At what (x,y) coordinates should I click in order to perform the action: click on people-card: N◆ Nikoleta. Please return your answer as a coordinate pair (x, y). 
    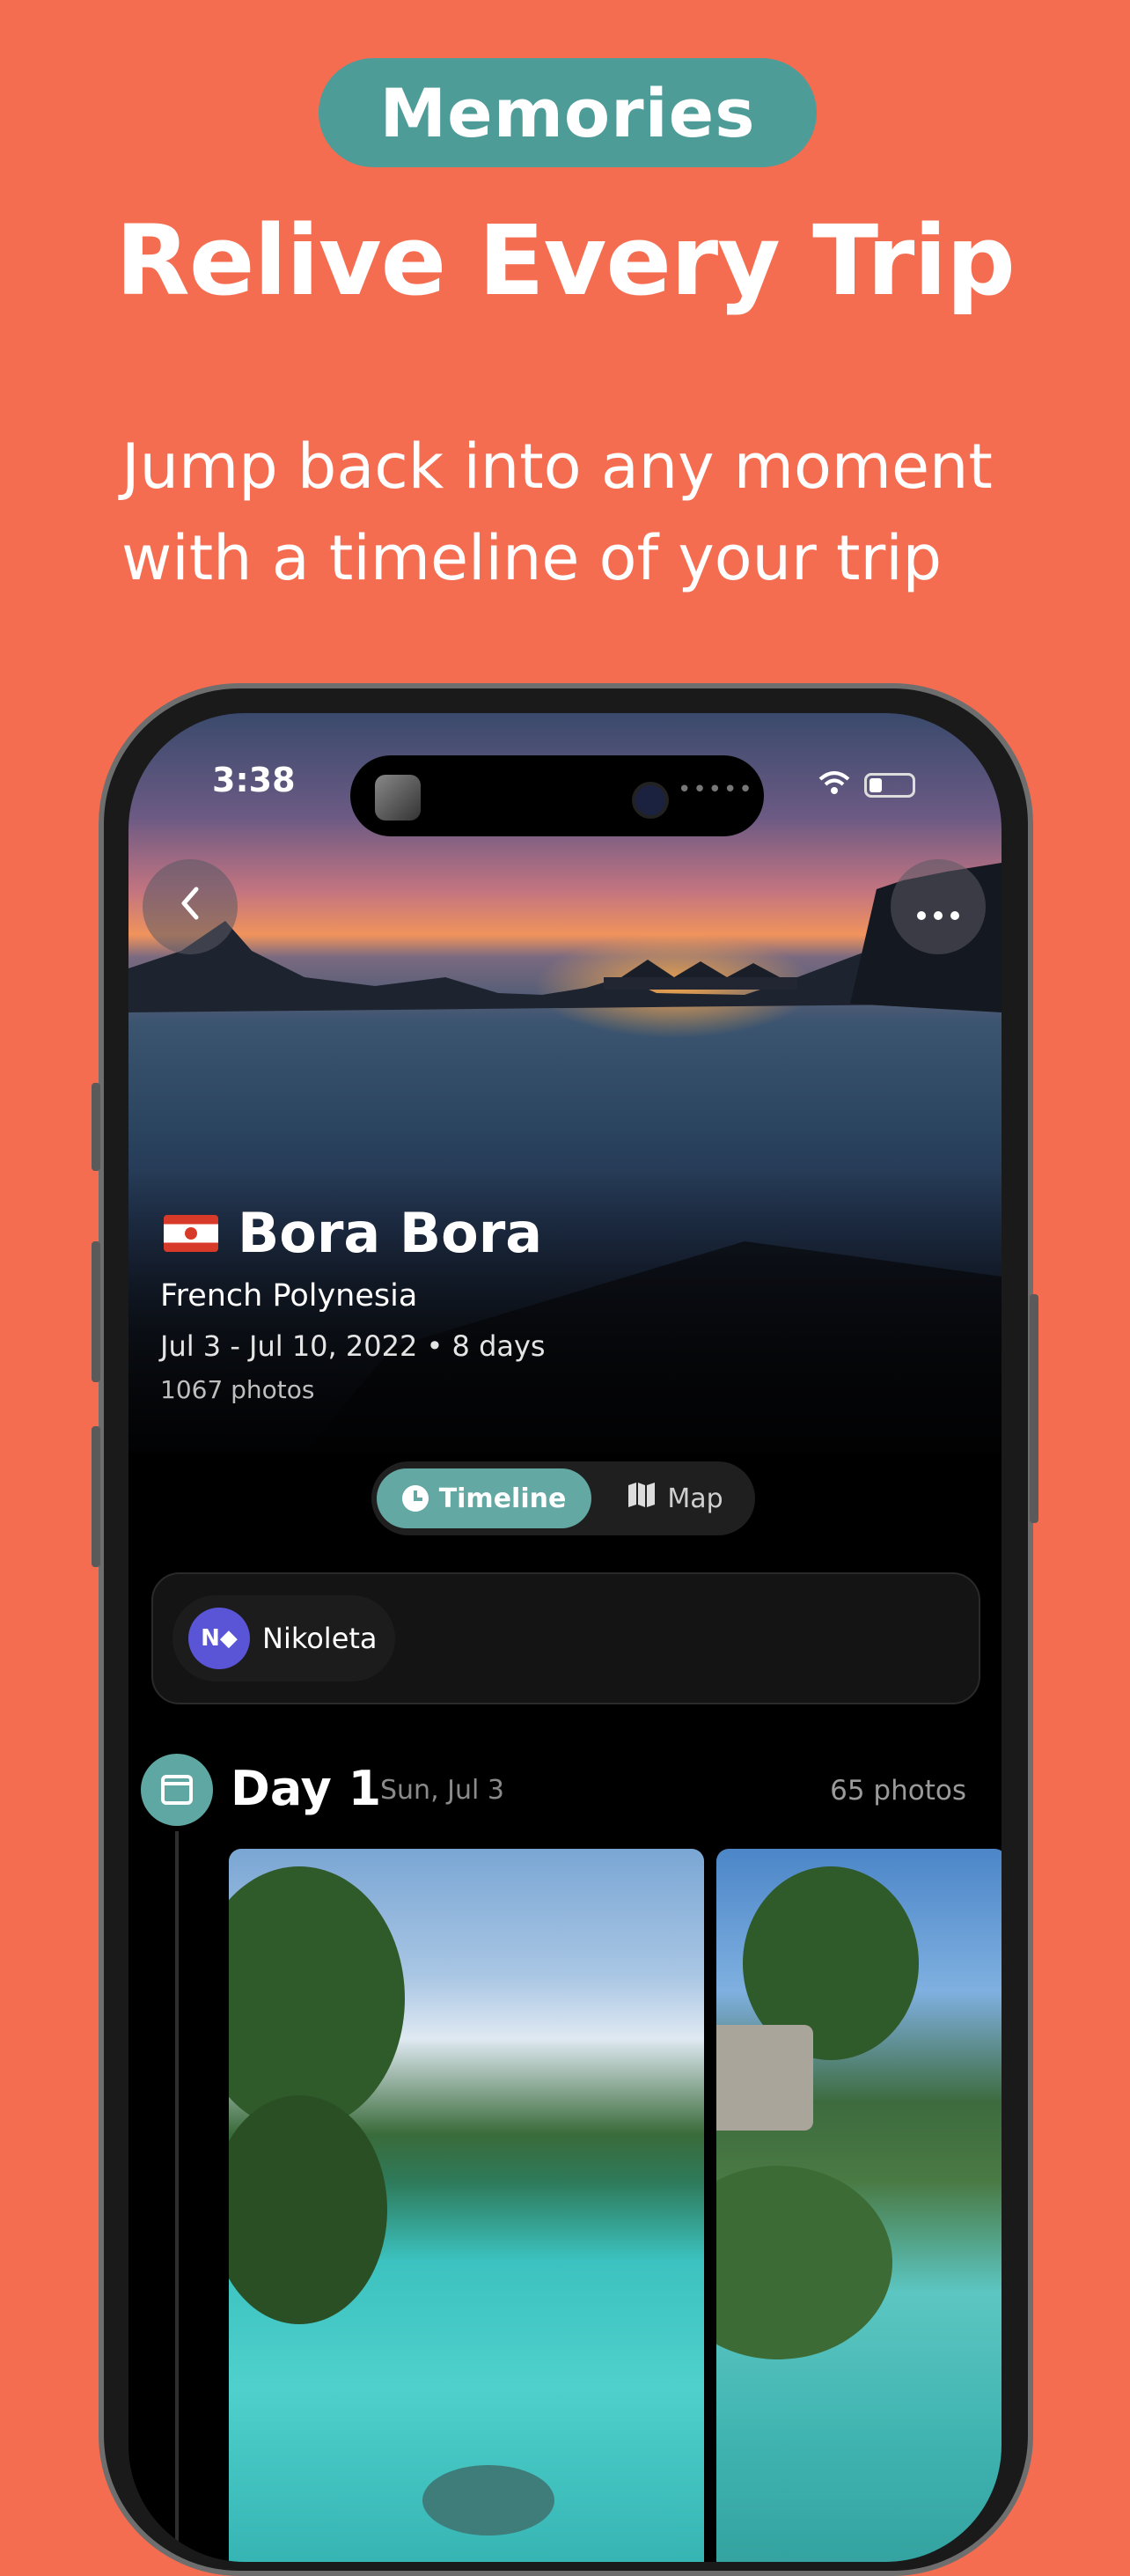
    Looking at the image, I should click on (565, 1638).